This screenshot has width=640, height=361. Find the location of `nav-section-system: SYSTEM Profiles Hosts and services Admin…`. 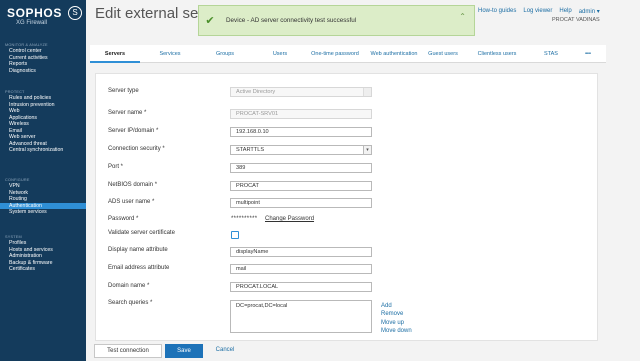

nav-section-system: SYSTEM Profiles Hosts and services Admin… is located at coordinates (43, 254).